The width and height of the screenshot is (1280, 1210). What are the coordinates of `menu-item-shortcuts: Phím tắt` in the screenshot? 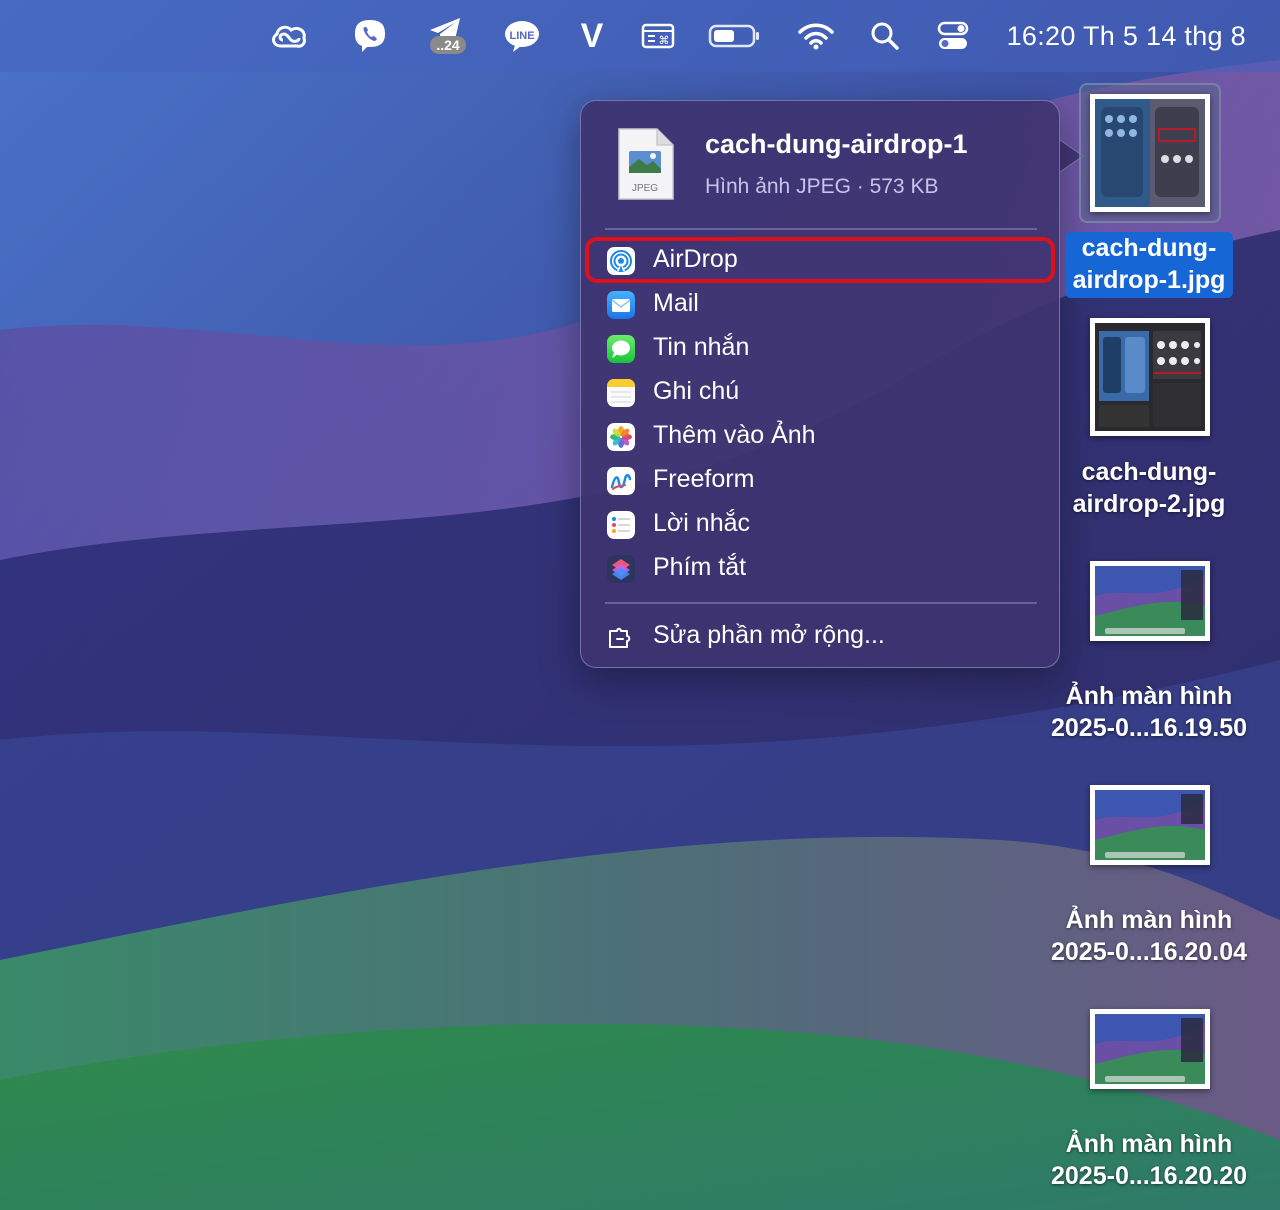 It's located at (820, 569).